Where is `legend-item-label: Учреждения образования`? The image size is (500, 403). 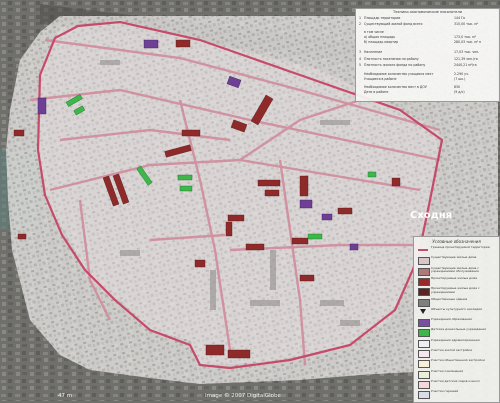
legend-item-label: Учреждения образования is located at coordinates (451, 320).